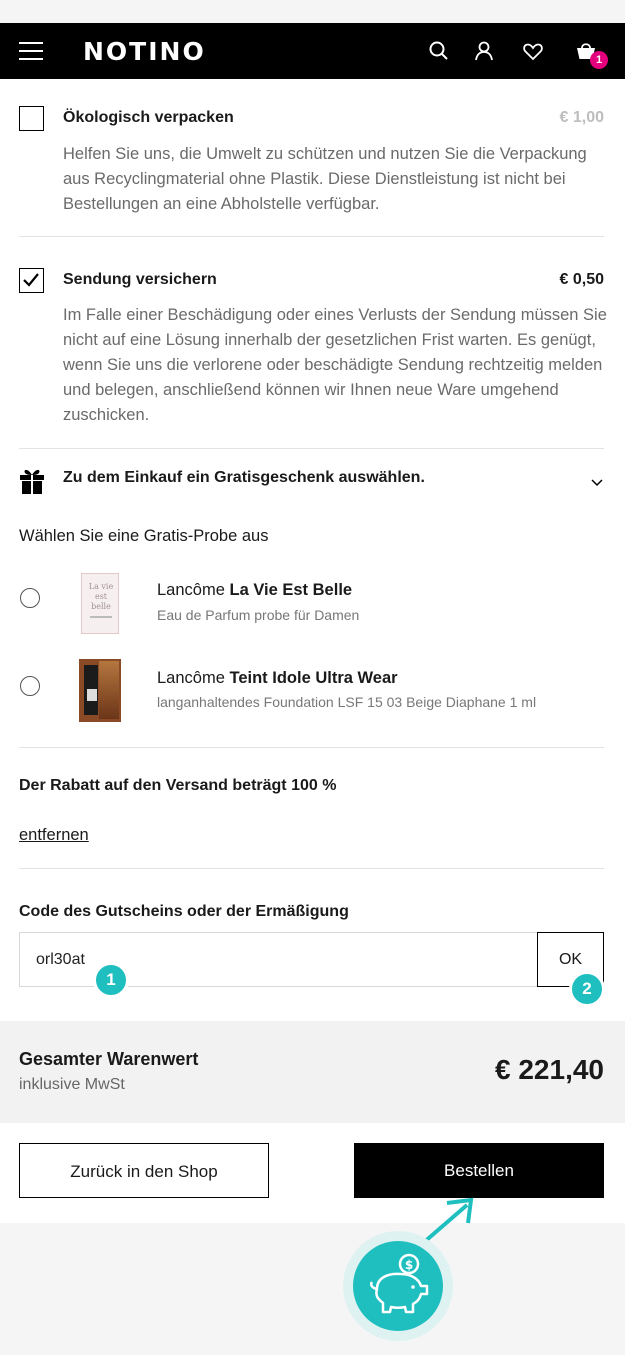 The width and height of the screenshot is (625, 1355). I want to click on site-header: NOTINO 1, so click(312, 51).